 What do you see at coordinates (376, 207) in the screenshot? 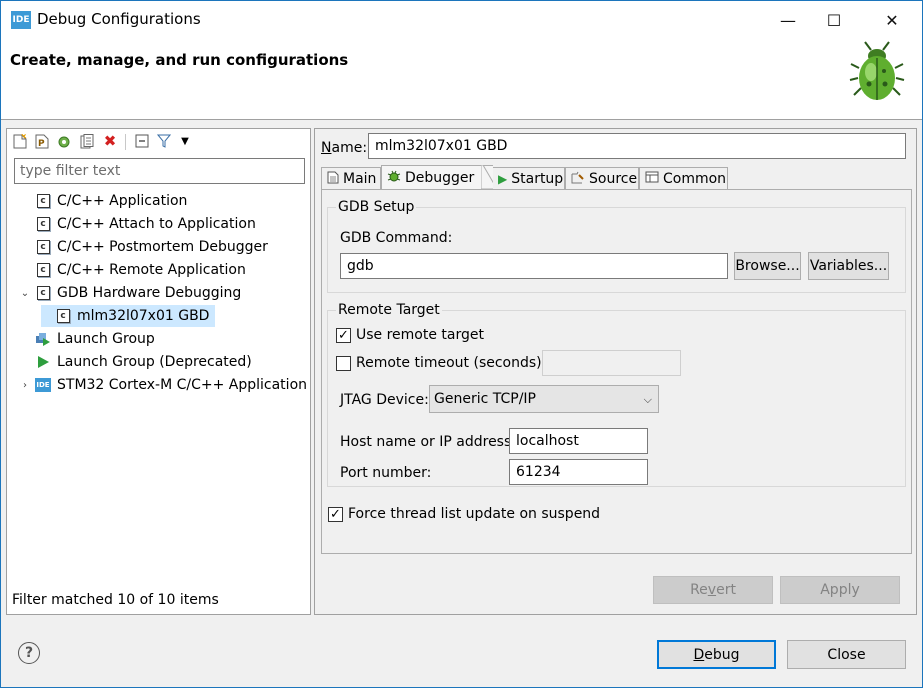
I see `gdb-setup-title: GDB Setup` at bounding box center [376, 207].